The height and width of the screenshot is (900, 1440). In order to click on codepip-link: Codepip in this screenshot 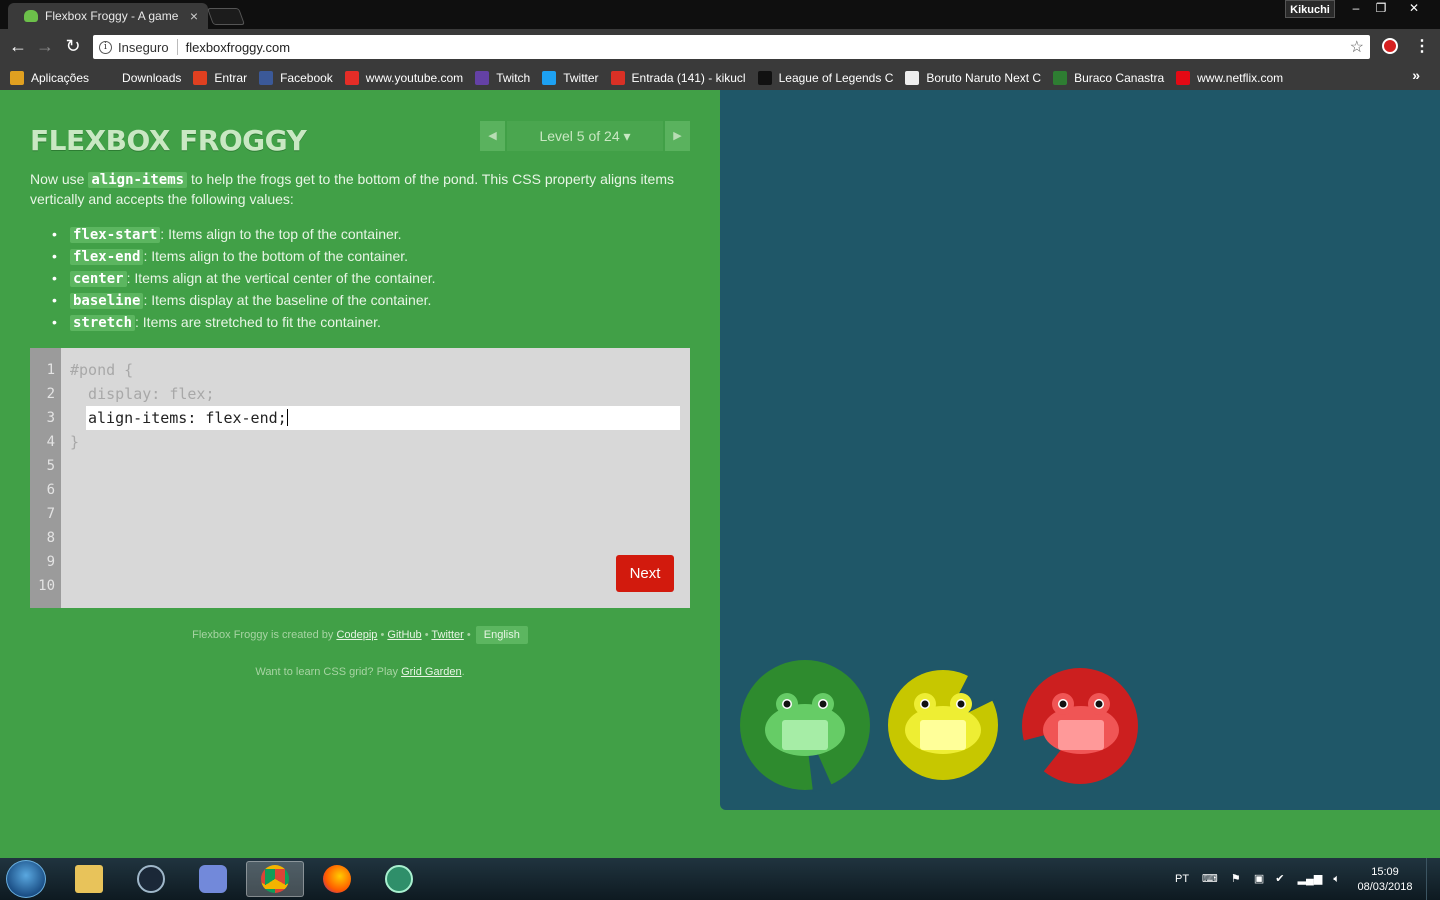, I will do `click(356, 635)`.